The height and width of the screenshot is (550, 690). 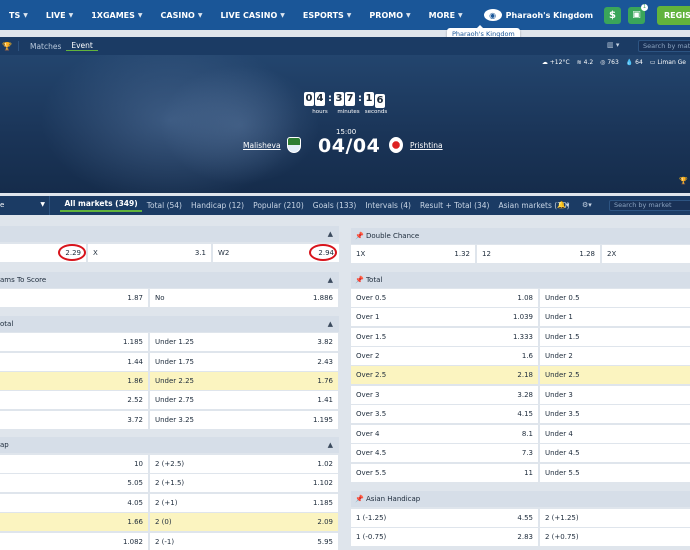 What do you see at coordinates (74, 381) in the screenshot?
I see `odds-cell: 1.86` at bounding box center [74, 381].